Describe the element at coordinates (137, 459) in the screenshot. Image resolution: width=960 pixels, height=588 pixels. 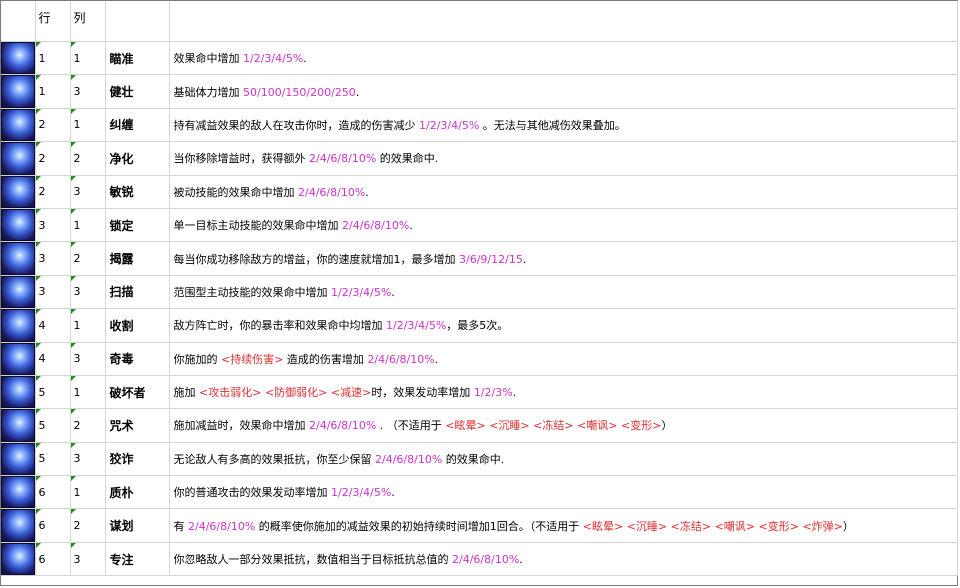
I see `talent-name-cell: 狡诈` at that location.